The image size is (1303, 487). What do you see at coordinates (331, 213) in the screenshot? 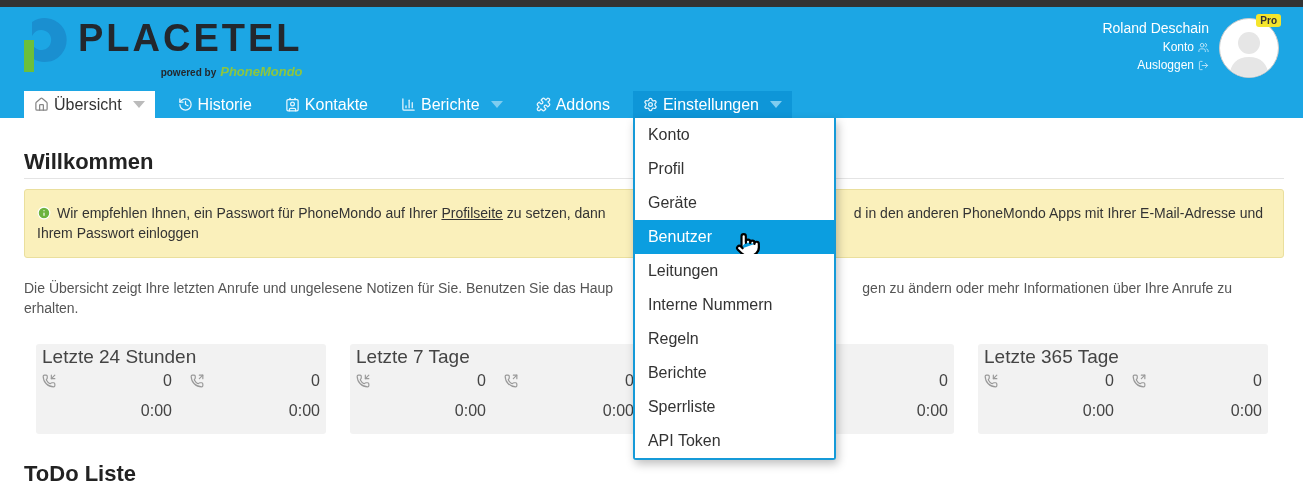
I see `alert-text: Wir empfehlen Ihnen, ein Passwort für PhoneMondo auf Ihrer Profilseite zu setzen, dann` at bounding box center [331, 213].